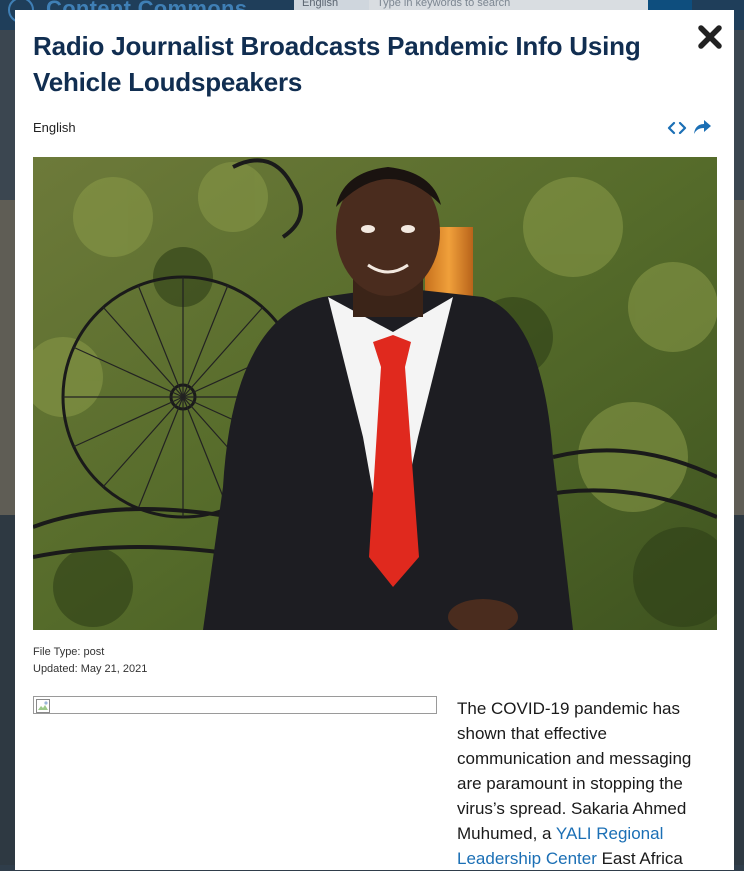 This screenshot has height=871, width=744. I want to click on broken-image-icon, so click(43, 706).